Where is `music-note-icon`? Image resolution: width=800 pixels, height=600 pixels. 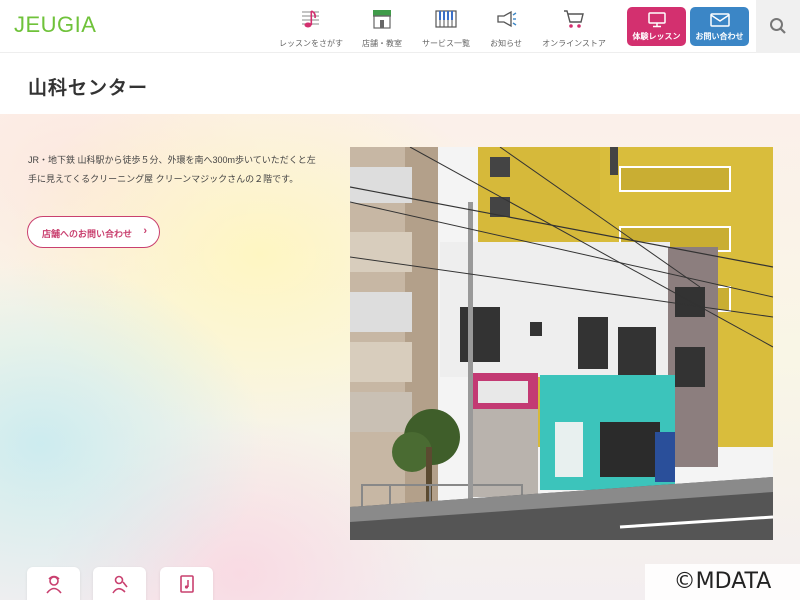 music-note-icon is located at coordinates (310, 19).